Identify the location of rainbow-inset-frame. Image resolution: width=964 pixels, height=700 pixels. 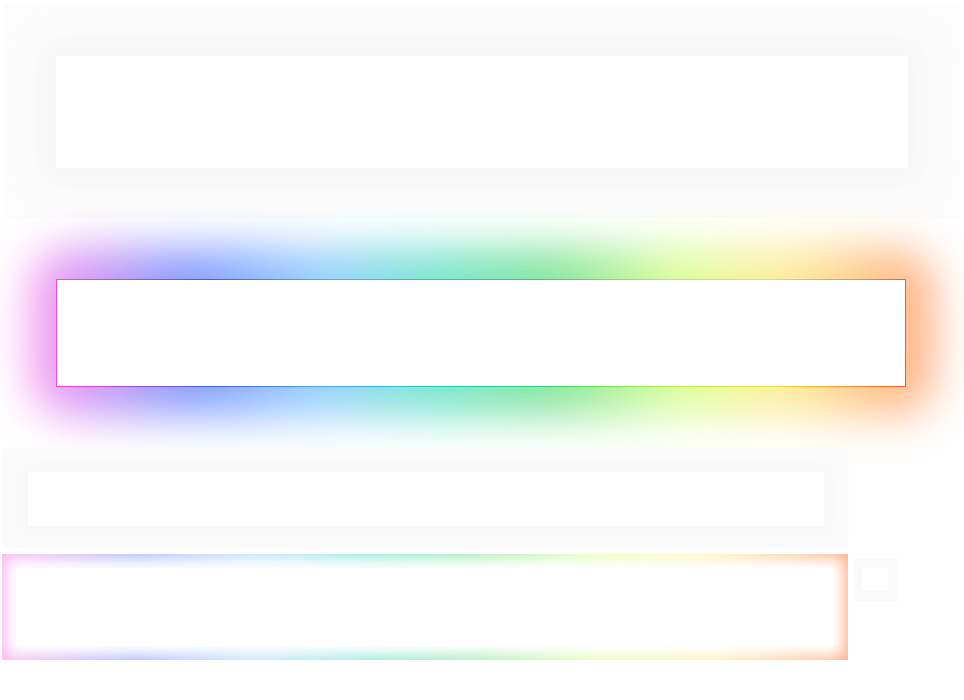
(425, 607).